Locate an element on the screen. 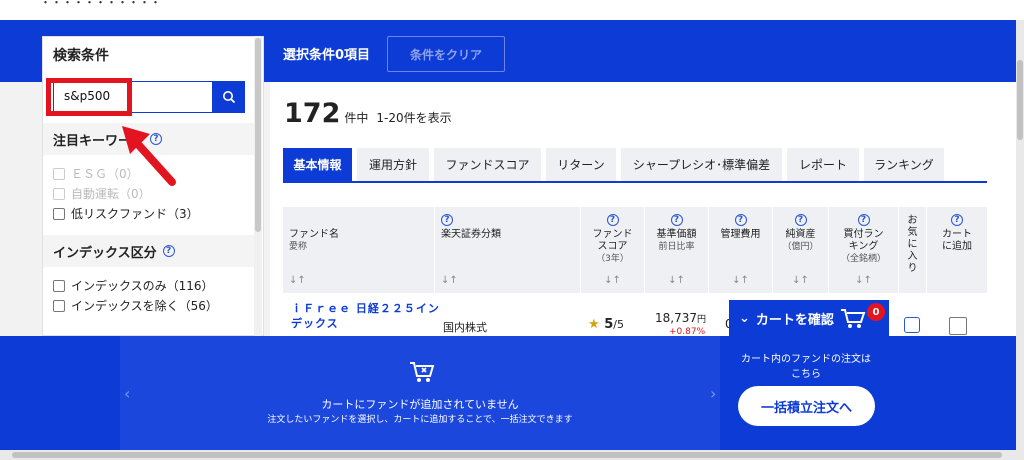 Image resolution: width=1024 pixels, height=460 pixels. col-label: 純資産 is located at coordinates (800, 234).